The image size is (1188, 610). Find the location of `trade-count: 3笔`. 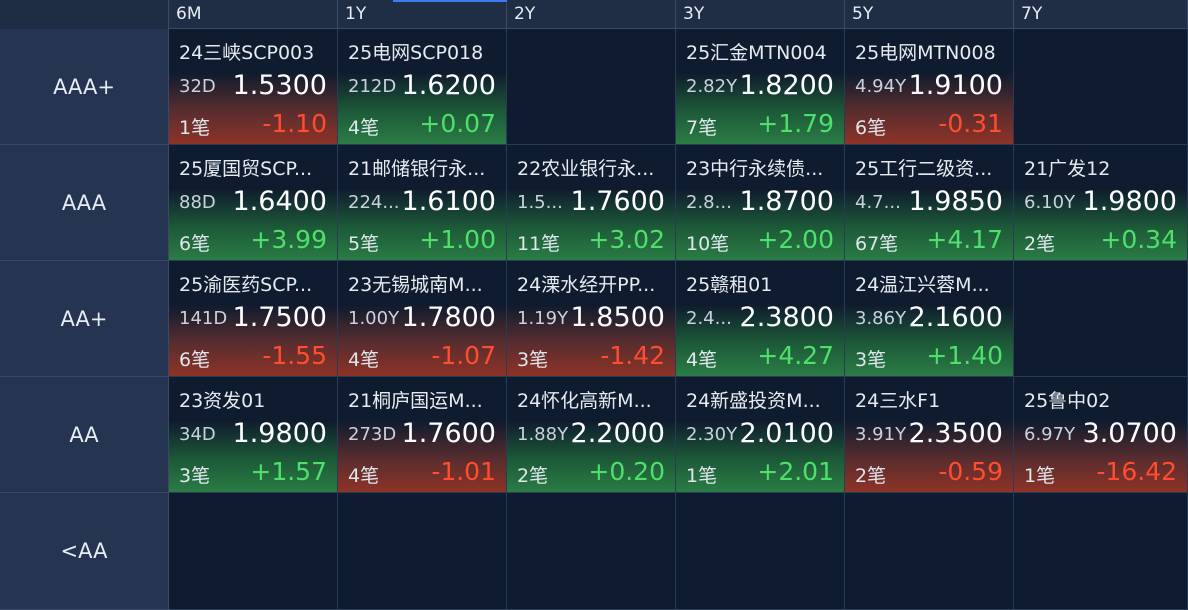

trade-count: 3笔 is located at coordinates (533, 360).